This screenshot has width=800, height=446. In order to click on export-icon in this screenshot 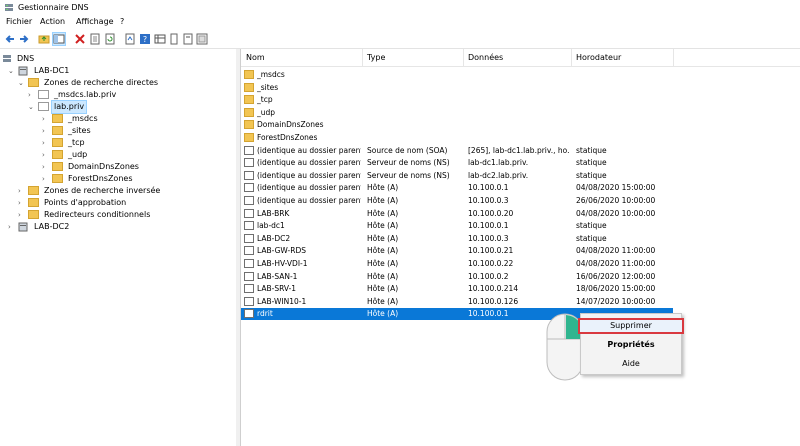, I will do `click(130, 39)`.